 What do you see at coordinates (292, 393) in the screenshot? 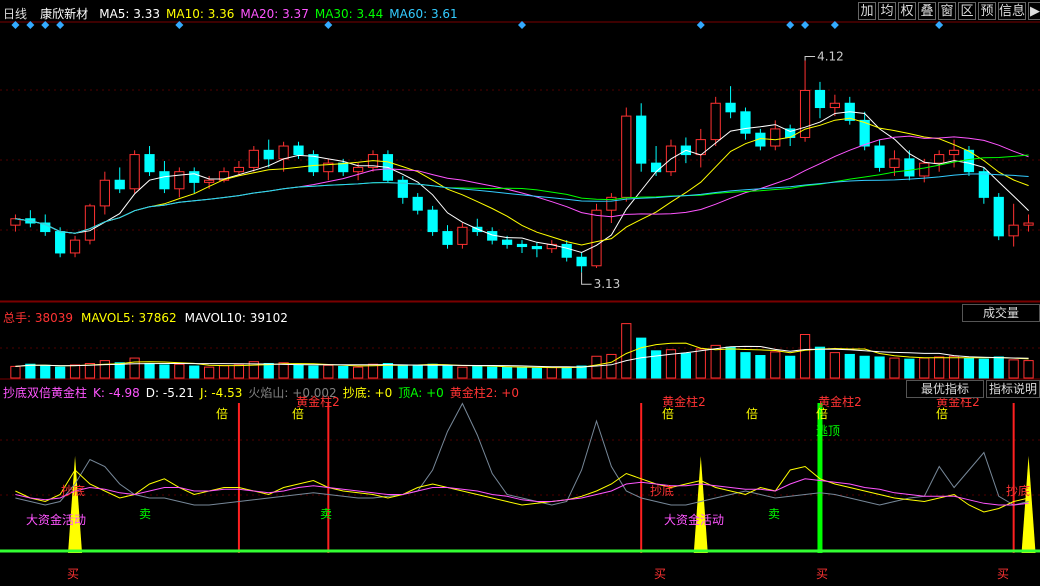
I see `indicator-readout-4: 火焰山: +0.002` at bounding box center [292, 393].